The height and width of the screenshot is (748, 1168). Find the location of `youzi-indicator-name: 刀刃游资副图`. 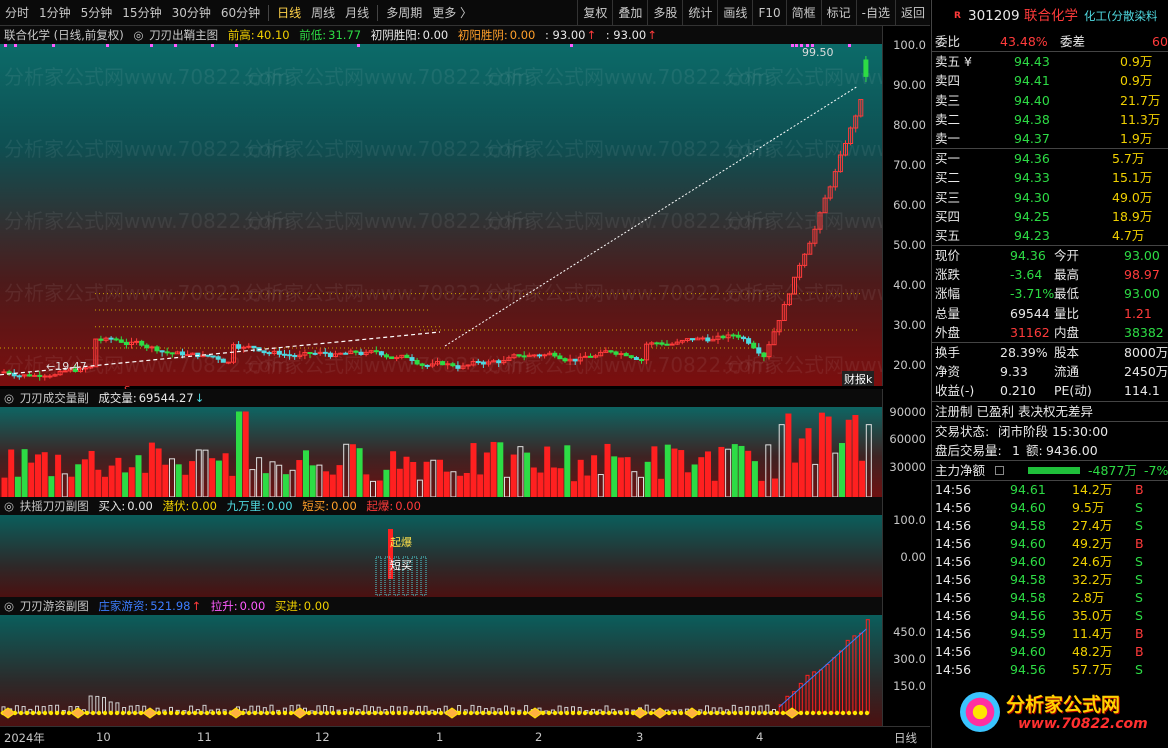

youzi-indicator-name: 刀刃游资副图 is located at coordinates (54, 606).